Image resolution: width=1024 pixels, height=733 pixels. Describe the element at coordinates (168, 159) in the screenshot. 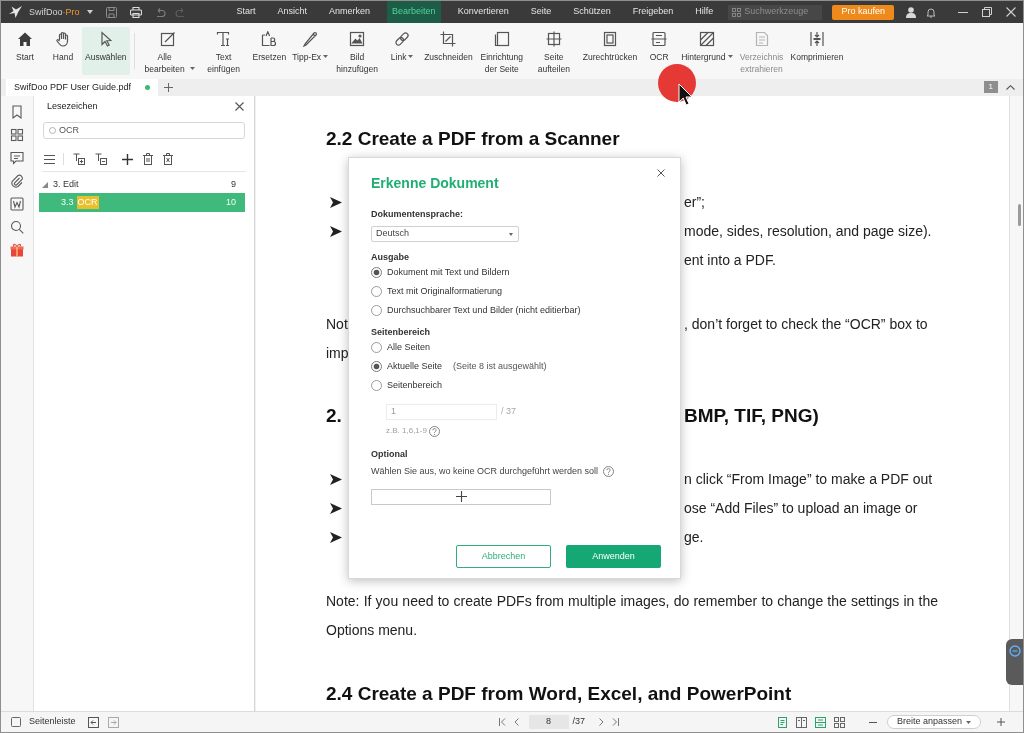

I see `delete-all-icon` at that location.